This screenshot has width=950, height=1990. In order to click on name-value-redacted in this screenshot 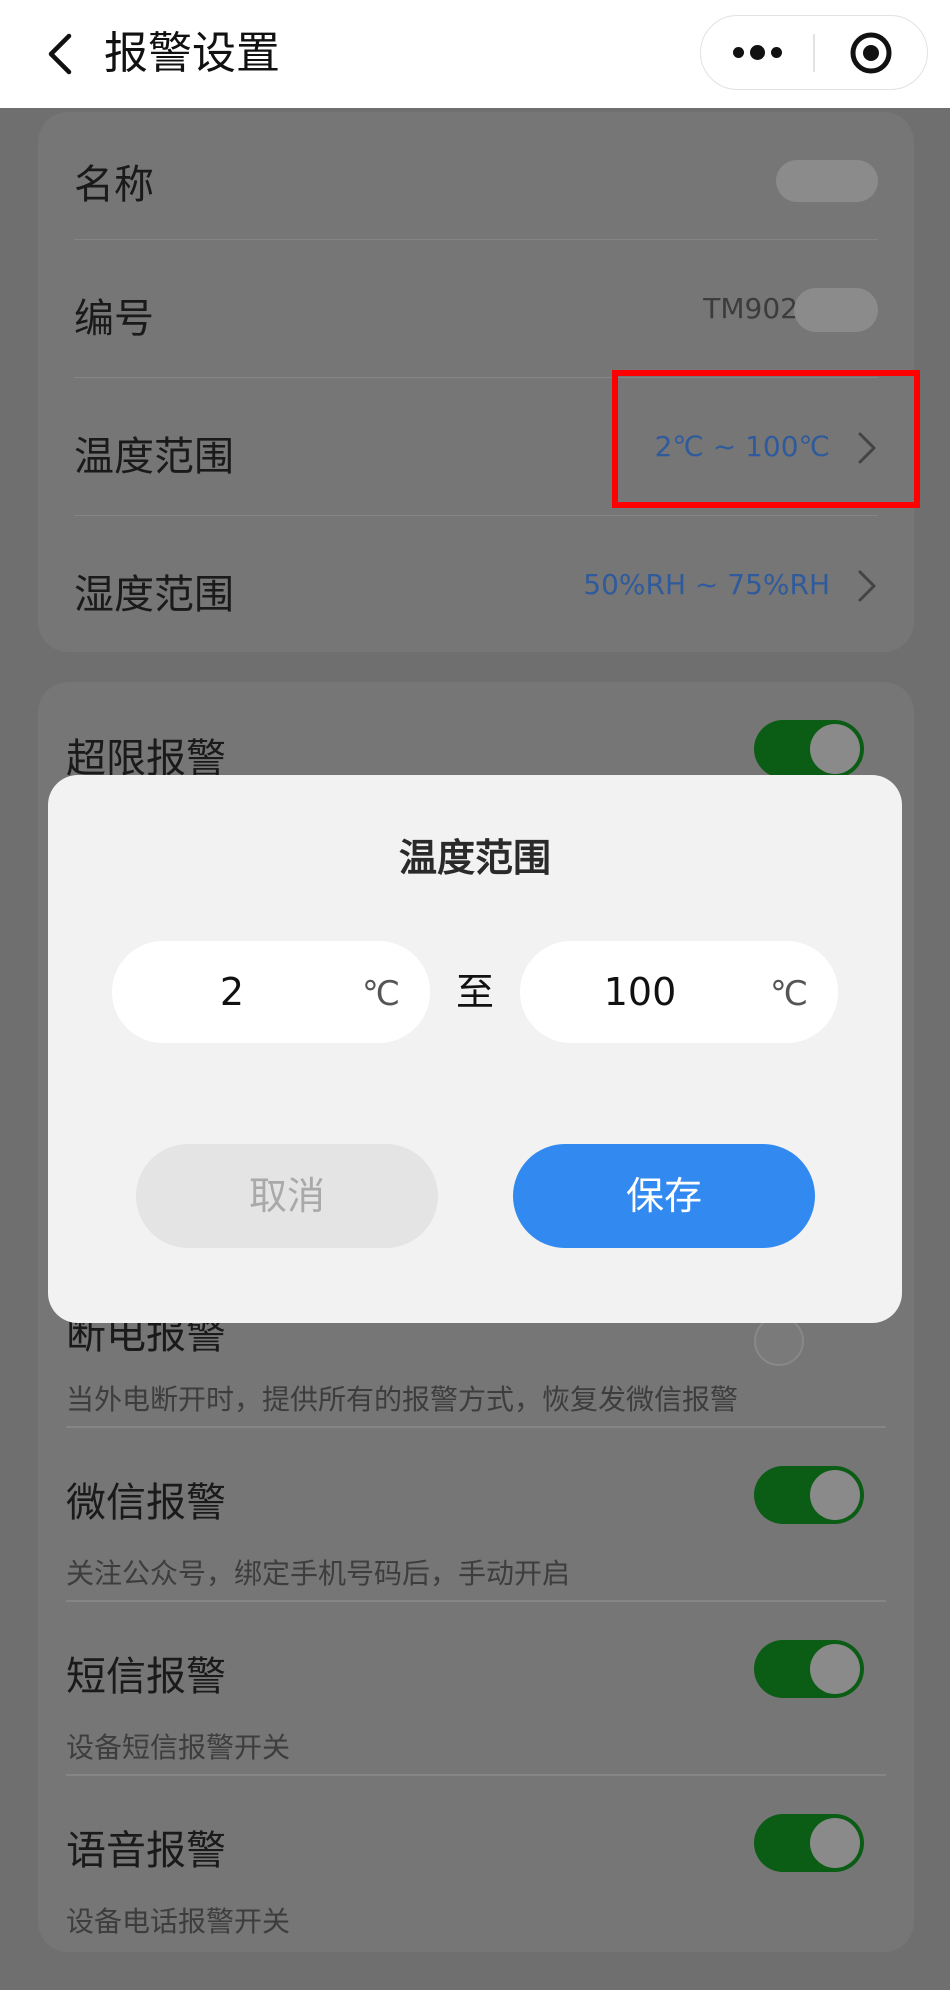, I will do `click(827, 181)`.